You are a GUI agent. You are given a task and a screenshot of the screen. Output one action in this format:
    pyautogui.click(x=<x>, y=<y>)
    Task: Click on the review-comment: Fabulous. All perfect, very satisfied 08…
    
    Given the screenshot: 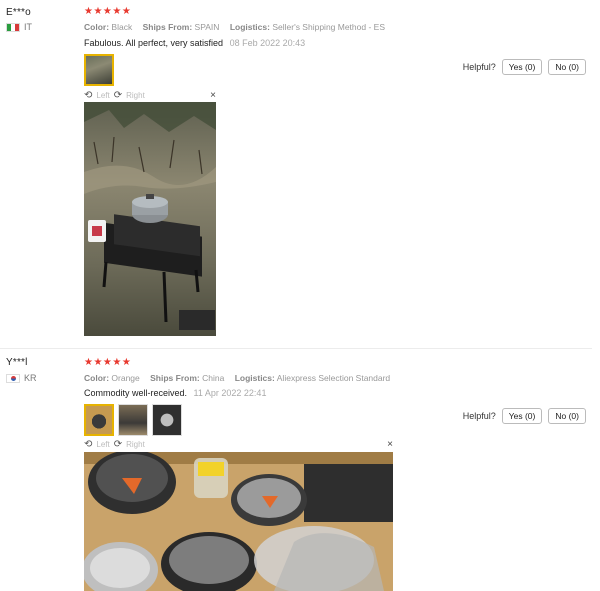 What is the action you would take?
    pyautogui.click(x=194, y=43)
    